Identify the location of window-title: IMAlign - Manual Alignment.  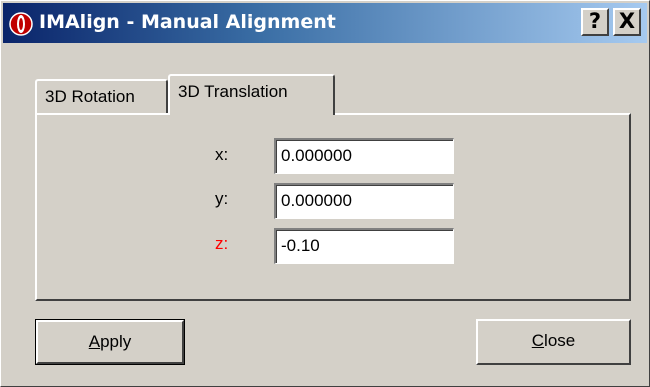
(187, 22).